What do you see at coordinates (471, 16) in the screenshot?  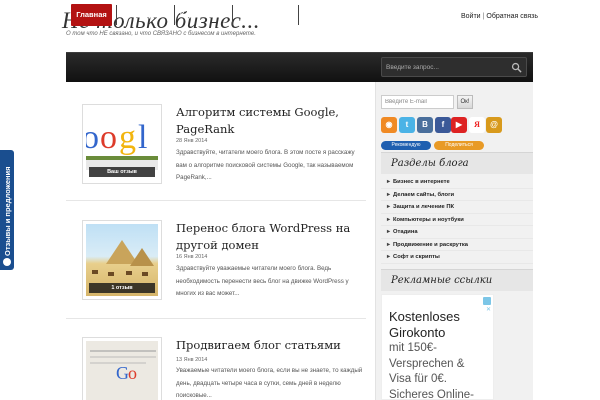 I see `login-link: Войти` at bounding box center [471, 16].